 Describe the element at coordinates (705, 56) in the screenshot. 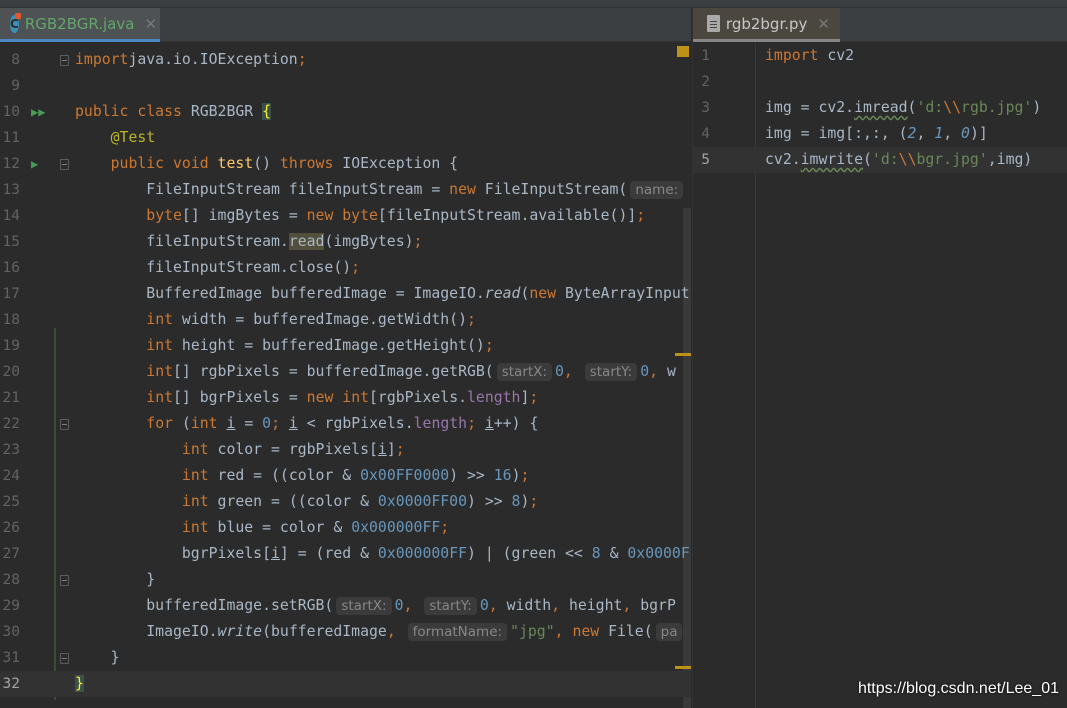

I see `line-number: 1` at that location.